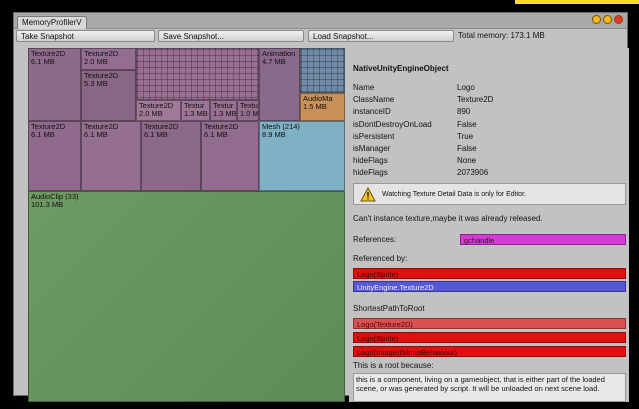  I want to click on cell-size: 1.5 MB, so click(315, 106).